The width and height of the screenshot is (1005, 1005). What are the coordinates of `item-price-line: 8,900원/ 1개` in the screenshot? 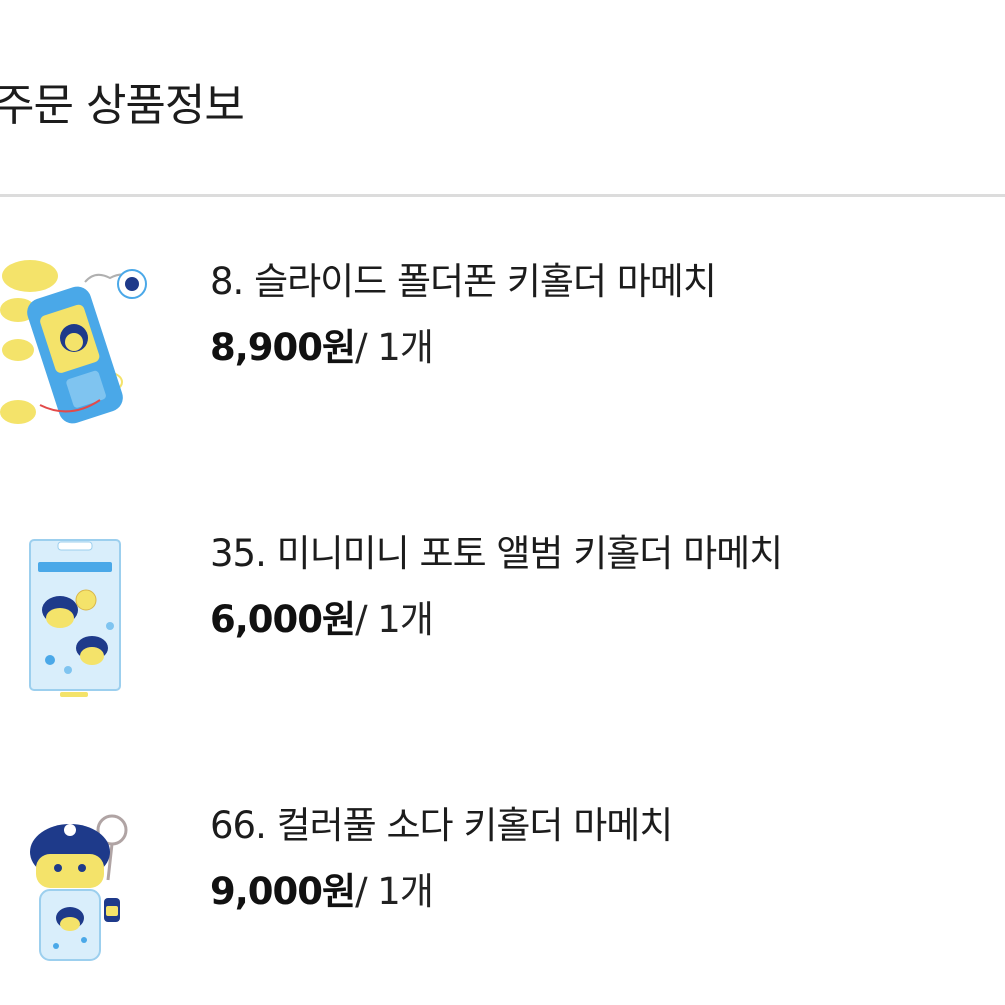 It's located at (322, 347).